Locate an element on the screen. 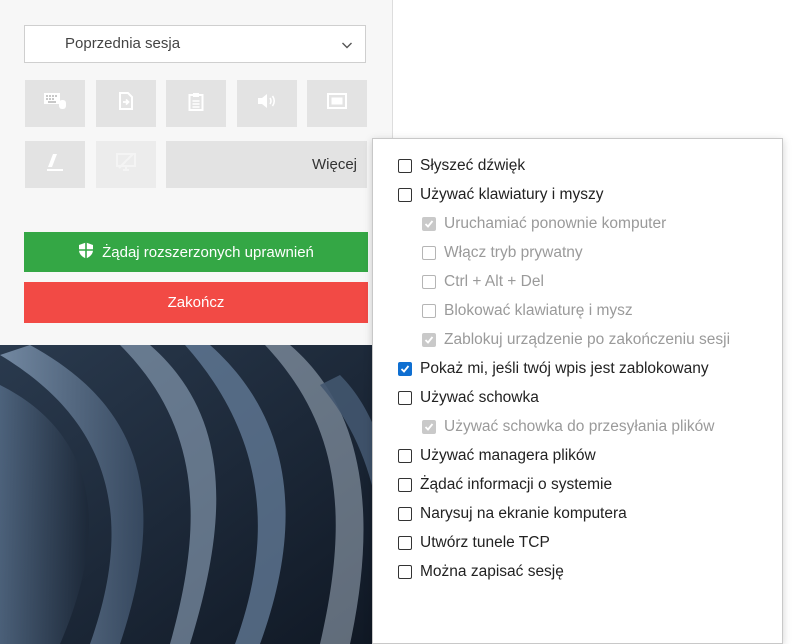 This screenshot has height=644, width=795. draw-pen-icon is located at coordinates (55, 164).